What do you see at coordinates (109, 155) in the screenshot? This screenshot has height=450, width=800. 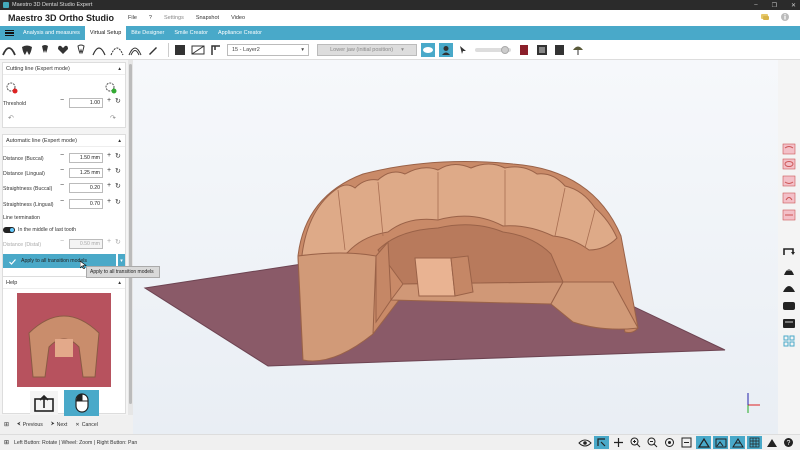 I see `distance-buccal-increment: +` at bounding box center [109, 155].